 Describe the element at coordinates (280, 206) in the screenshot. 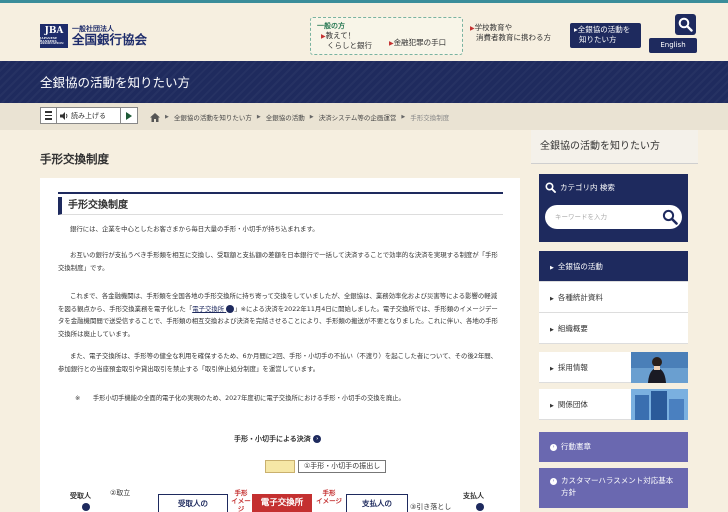

I see `section-heading: 手形交換制度` at that location.